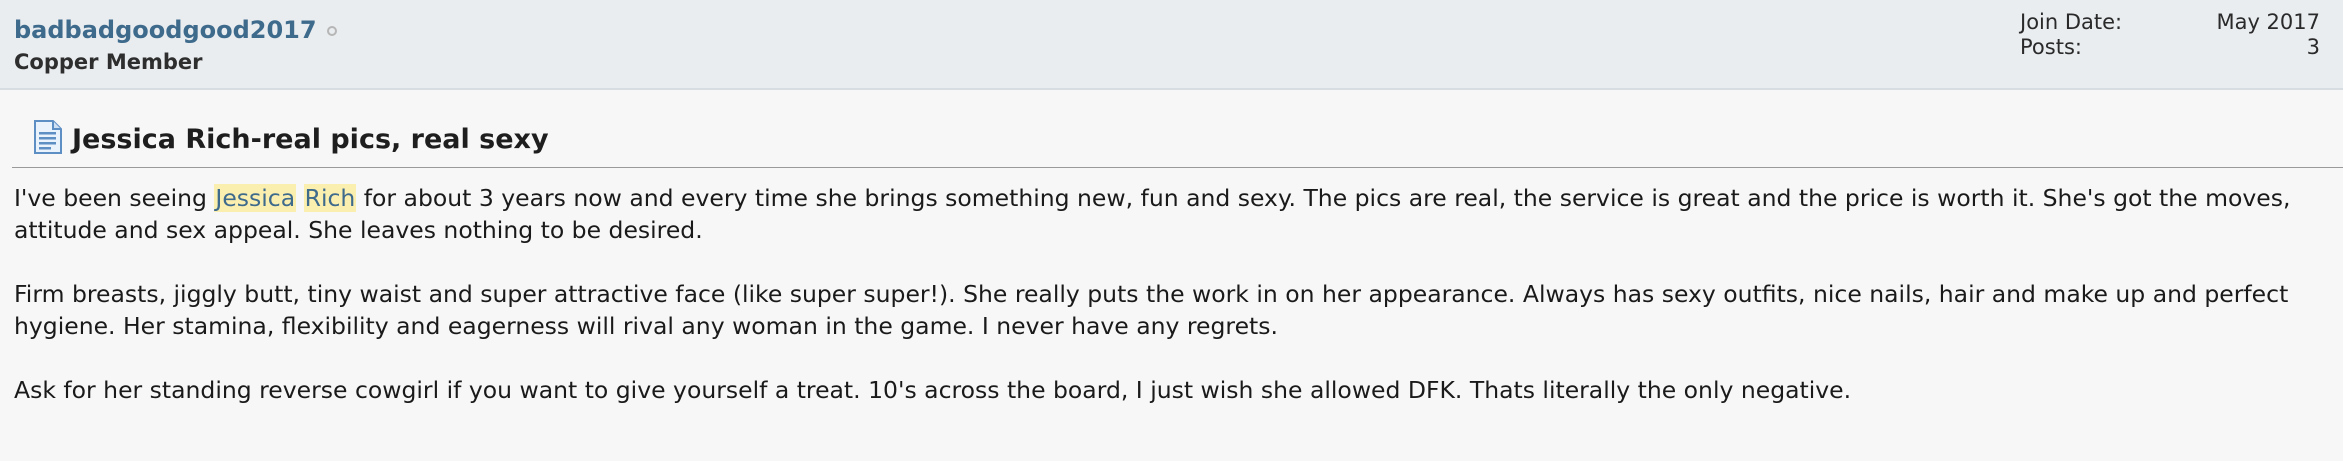 The height and width of the screenshot is (461, 2343). I want to click on post-title-row: Jessica Rich-real pics, real sexy, so click(291, 136).